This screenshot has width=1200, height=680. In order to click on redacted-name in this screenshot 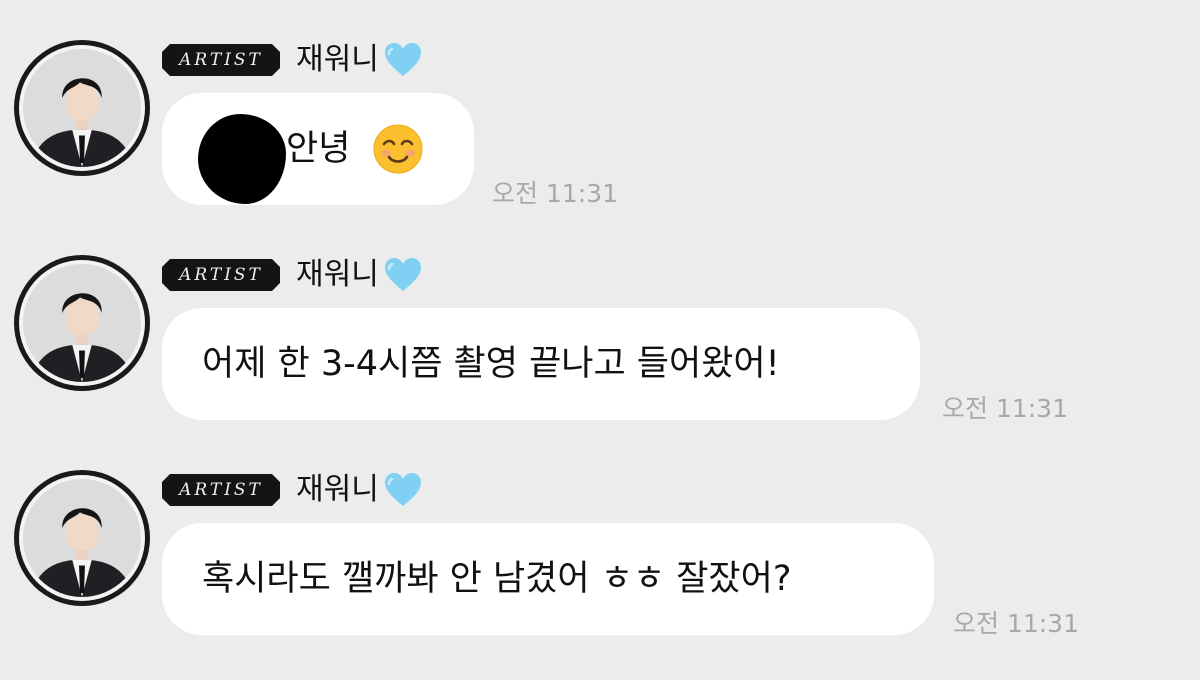, I will do `click(242, 159)`.